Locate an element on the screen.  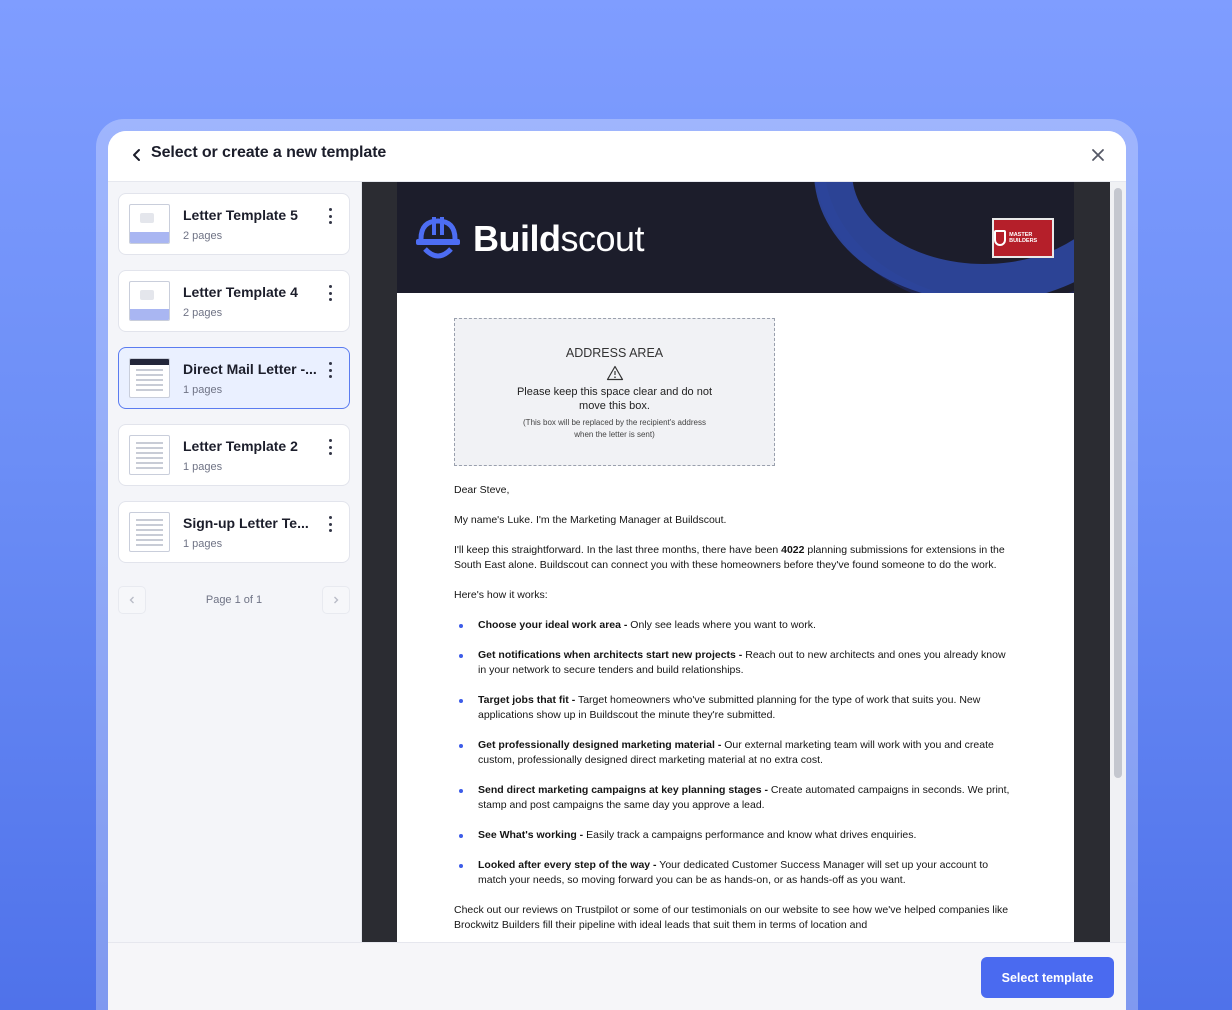
next-page-button is located at coordinates (336, 600).